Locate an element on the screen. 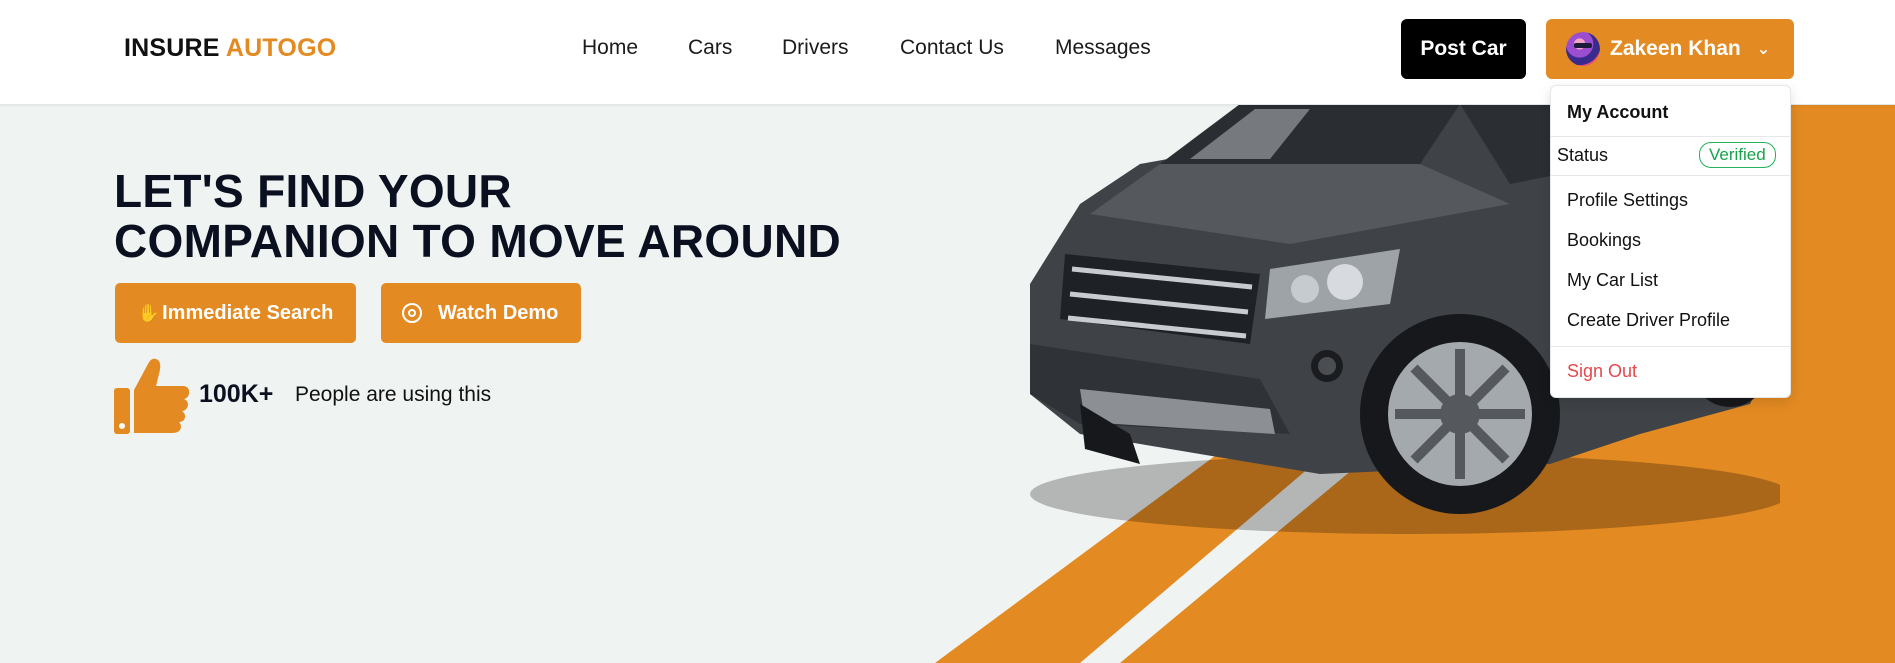 The width and height of the screenshot is (1895, 663). logo-text-insure: INSURE is located at coordinates (172, 48).